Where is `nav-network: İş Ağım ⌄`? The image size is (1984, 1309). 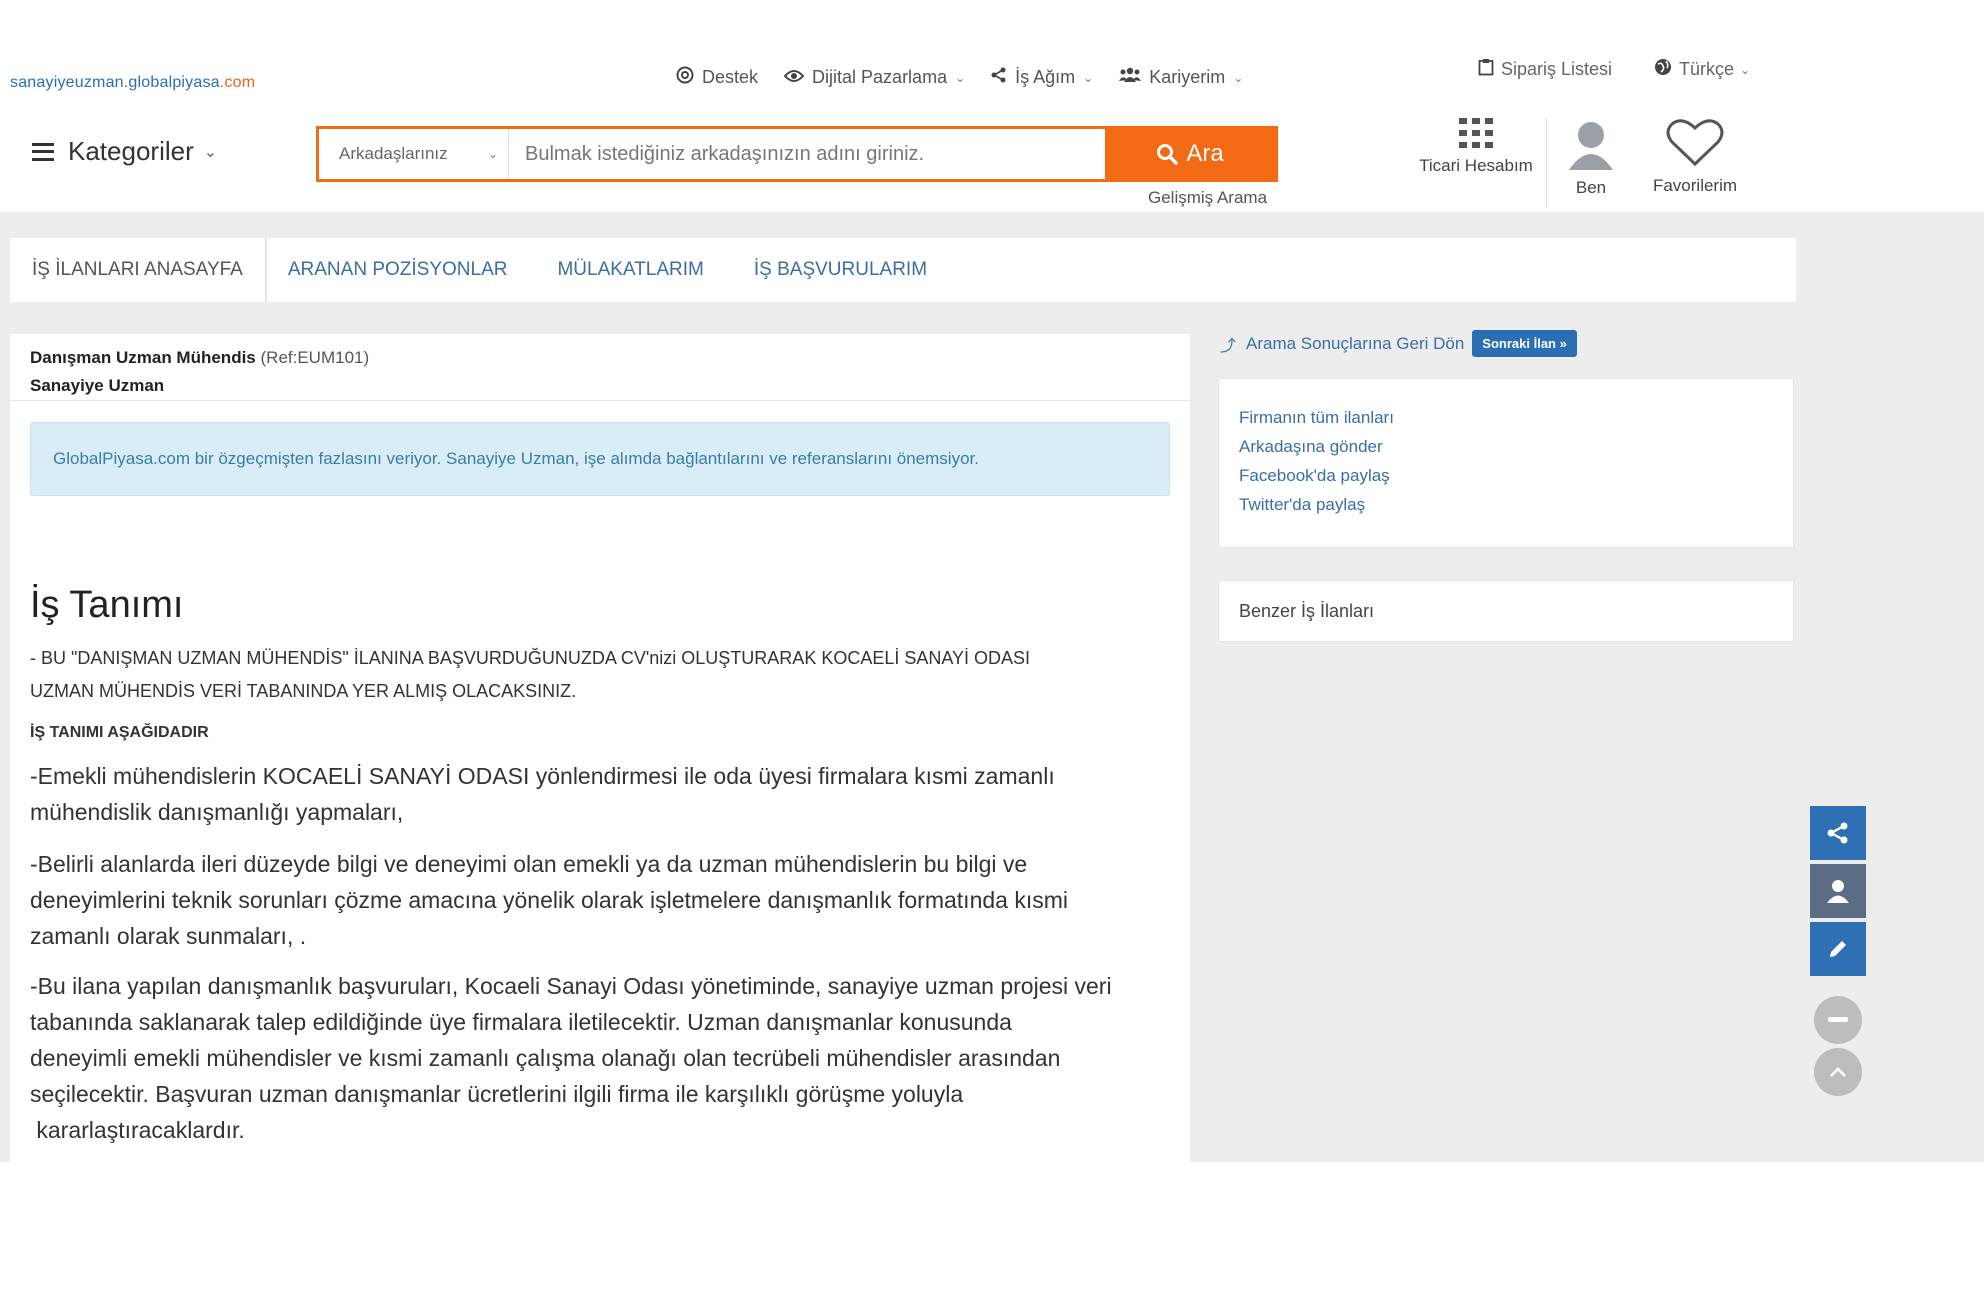 nav-network: İş Ağım ⌄ is located at coordinates (1042, 77).